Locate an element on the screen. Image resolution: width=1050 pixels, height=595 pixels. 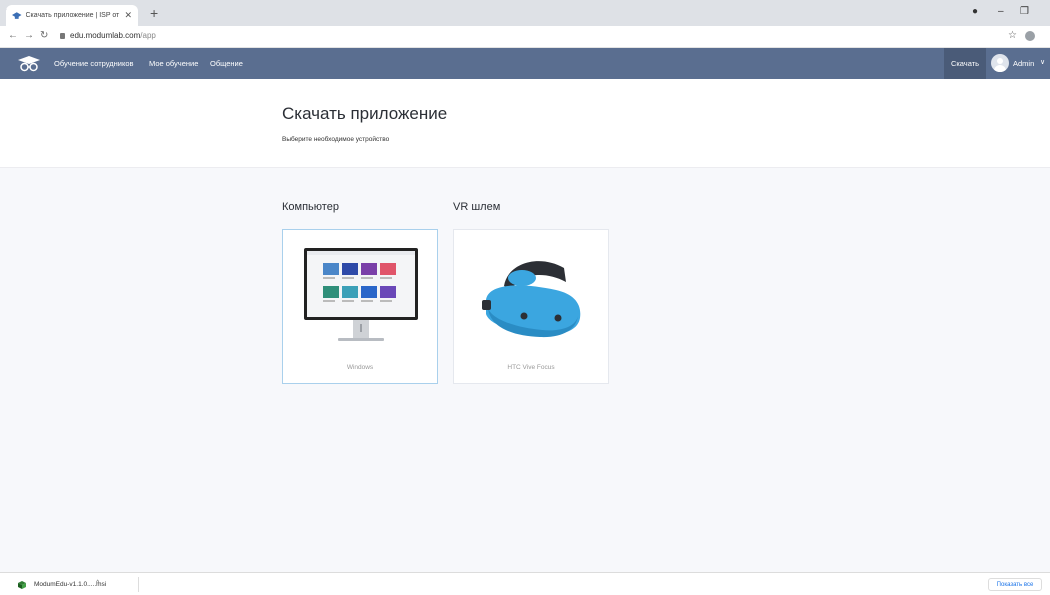
show-all-button: Показать все is located at coordinates (1015, 584).